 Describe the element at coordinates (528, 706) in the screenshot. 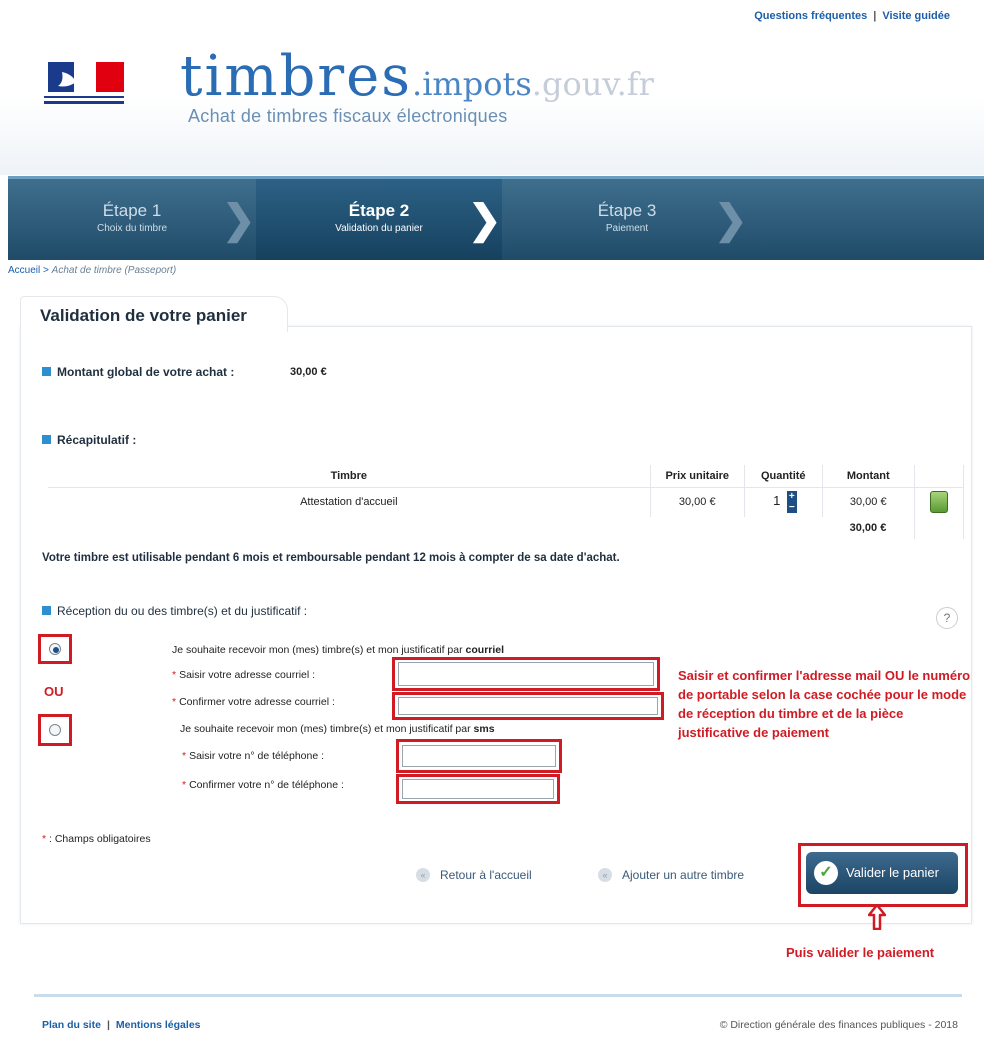

I see `email-confirm-input` at that location.